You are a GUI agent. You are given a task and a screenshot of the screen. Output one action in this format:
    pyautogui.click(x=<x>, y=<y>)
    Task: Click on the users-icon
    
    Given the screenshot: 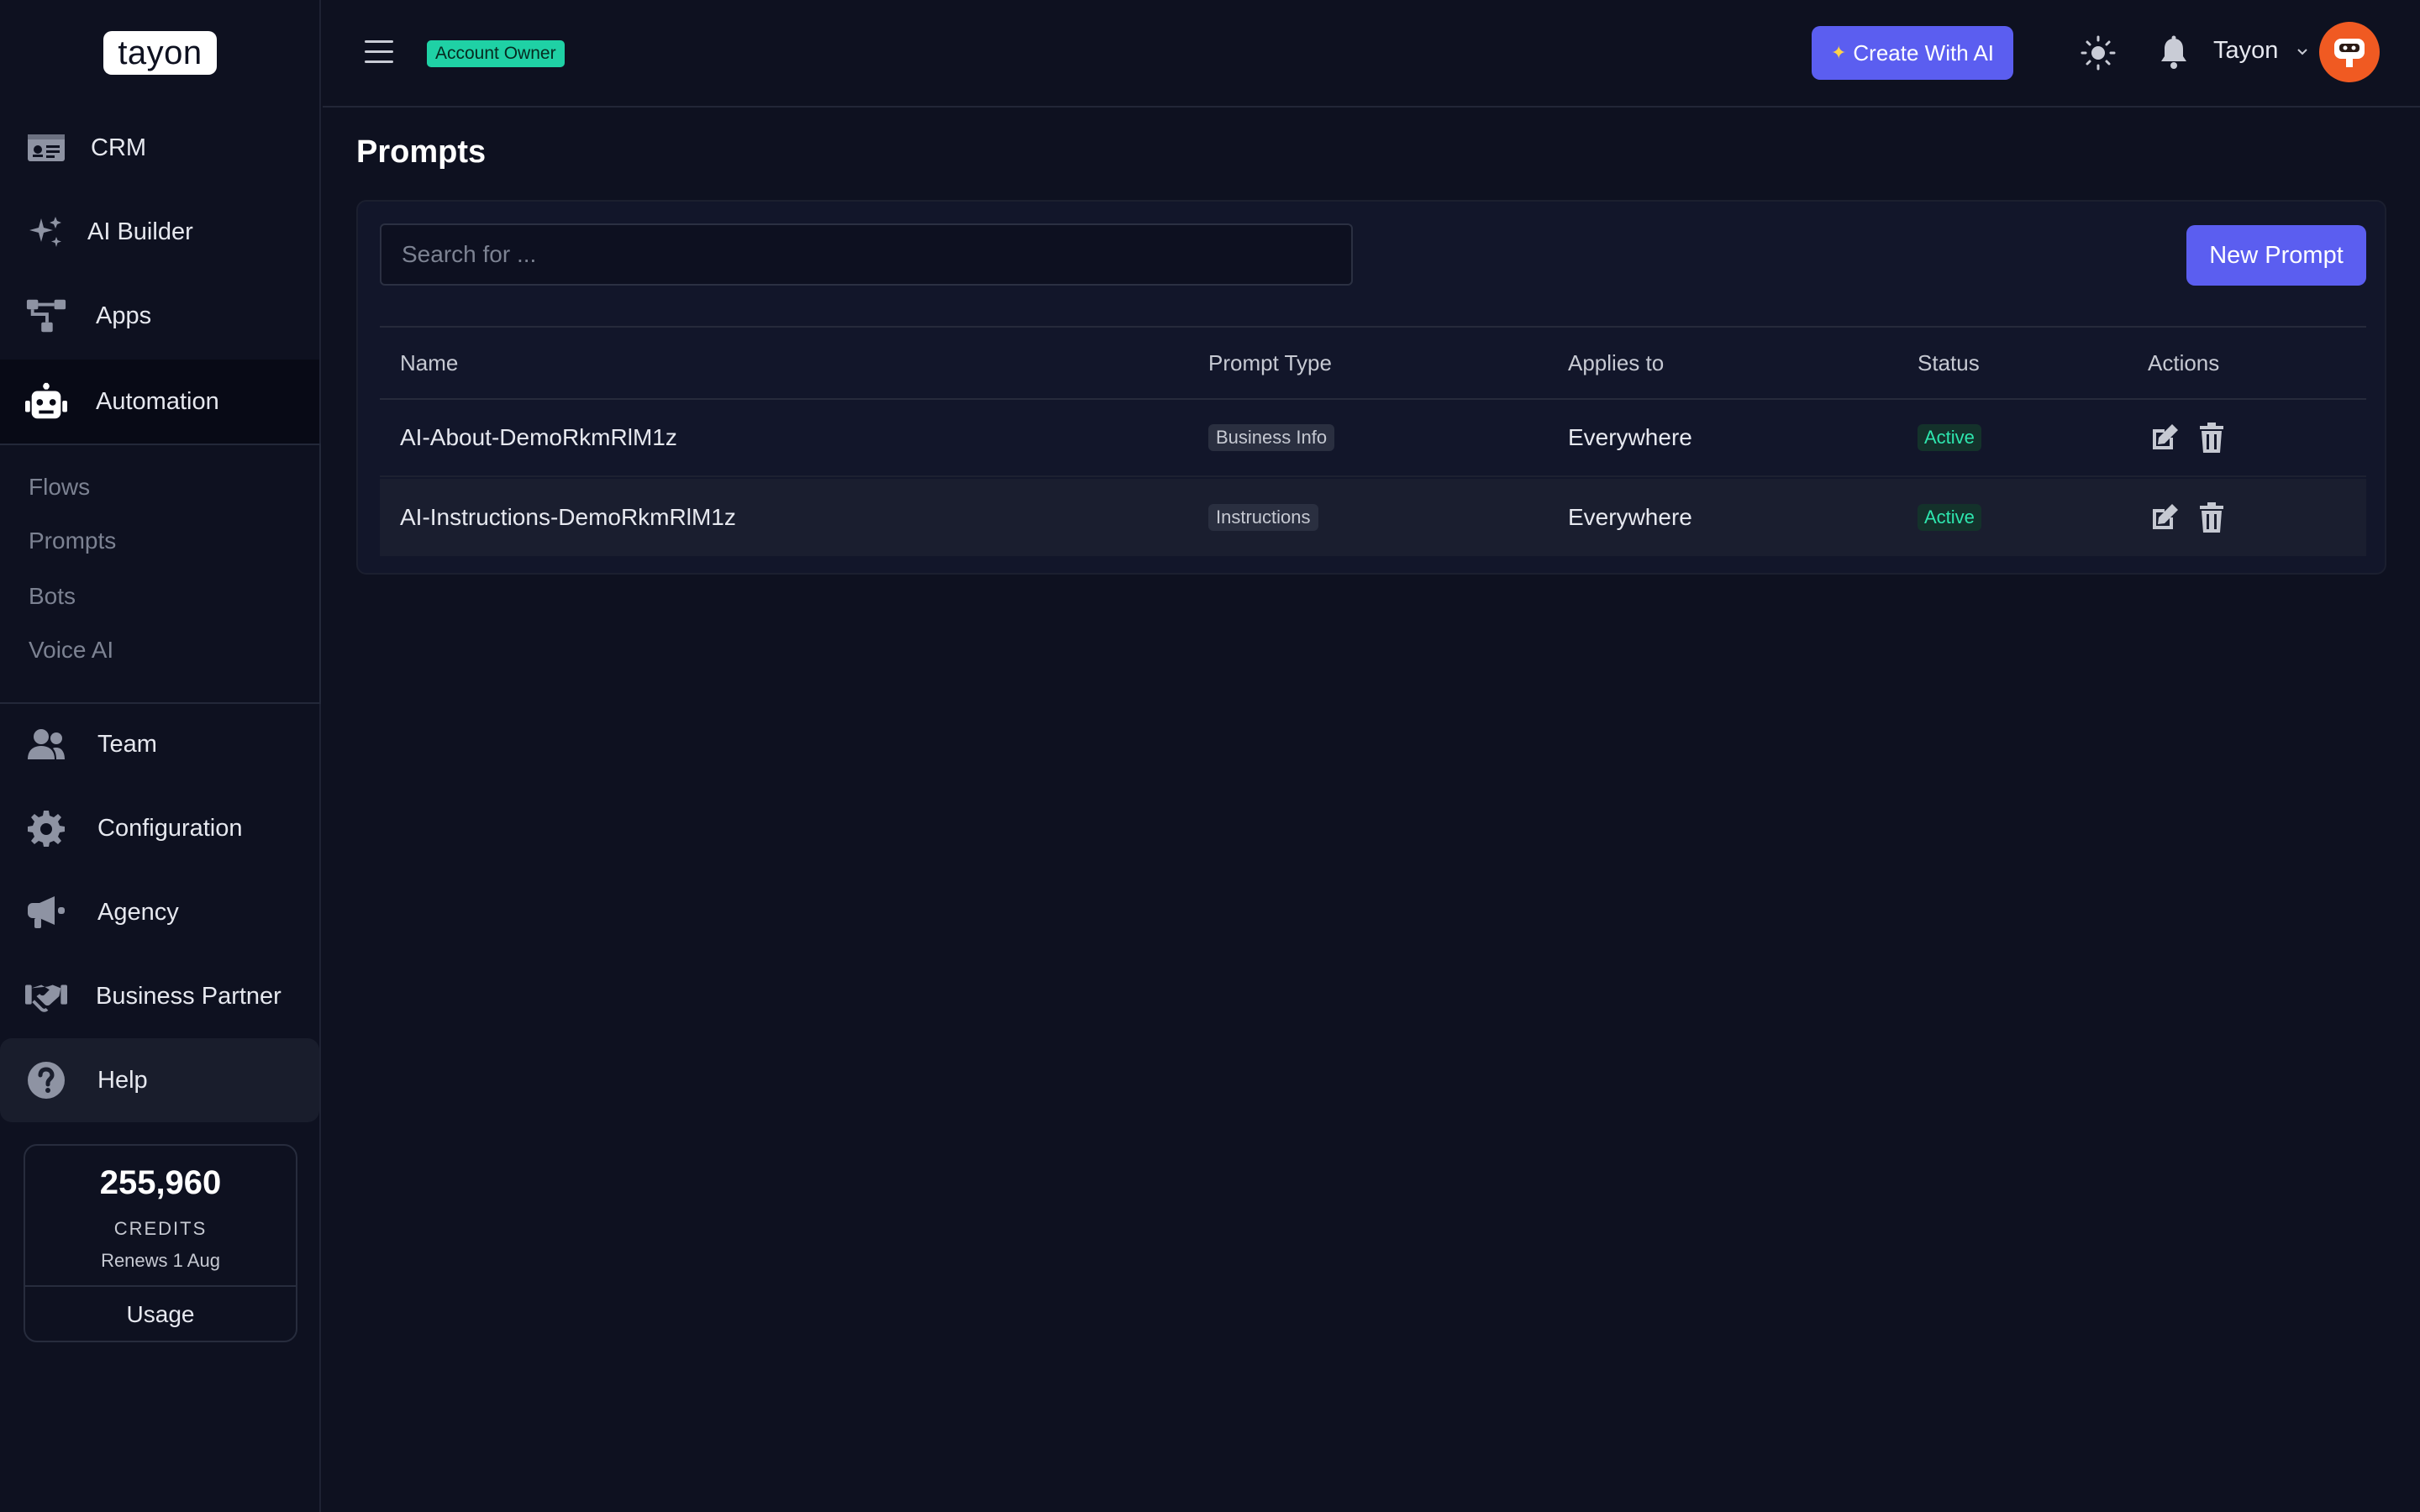 What is the action you would take?
    pyautogui.click(x=46, y=744)
    